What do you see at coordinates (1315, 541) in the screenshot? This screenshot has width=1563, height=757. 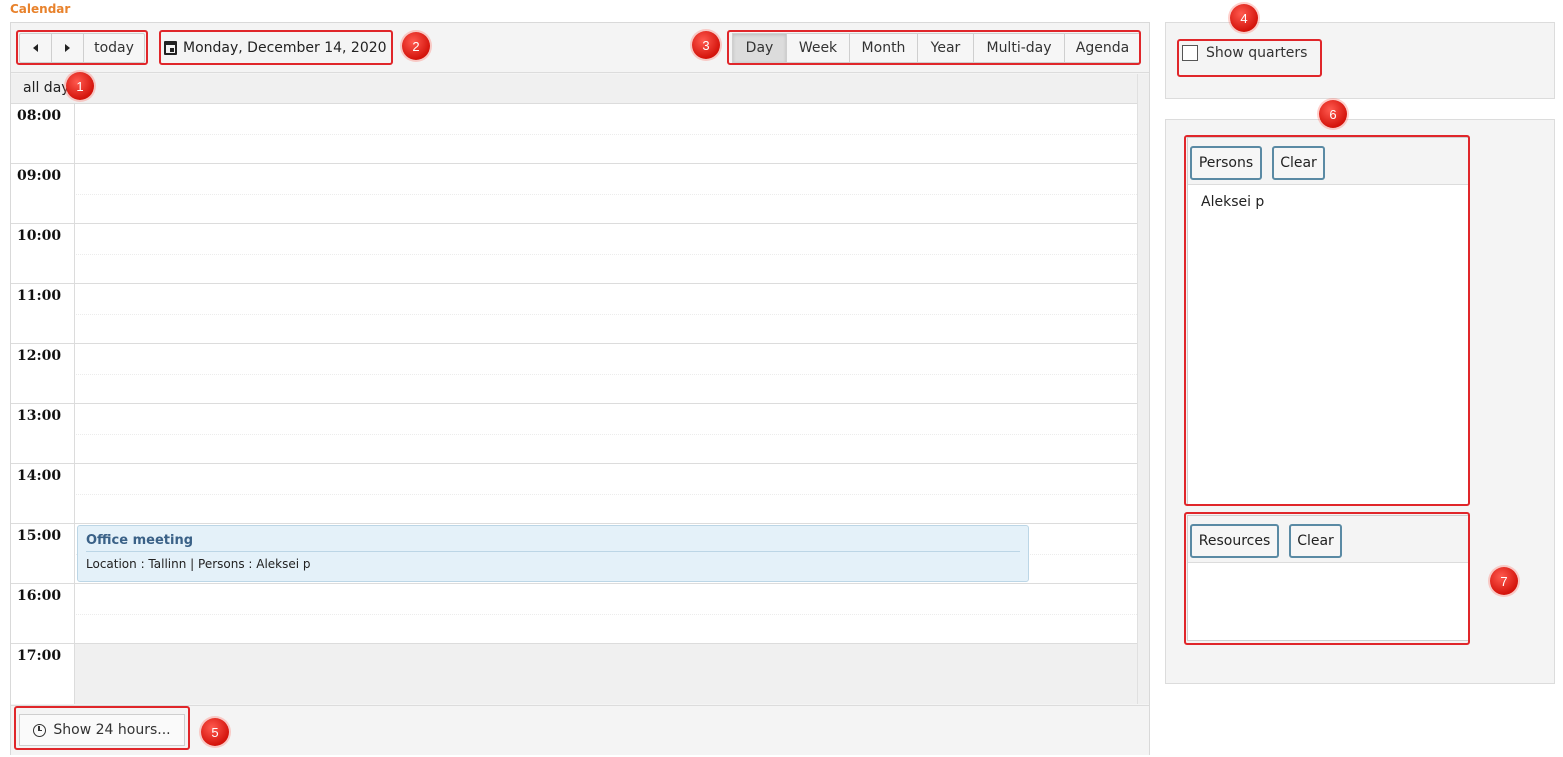 I see `resources-clear-button: Clear` at bounding box center [1315, 541].